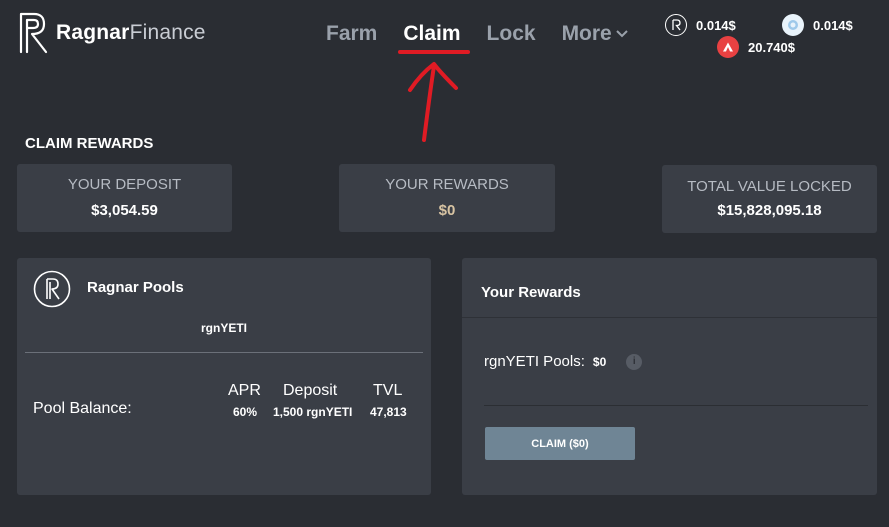 This screenshot has width=889, height=527. Describe the element at coordinates (769, 199) in the screenshot. I see `stat-total-value-locked: TOTAL VALUE LOCKED $15,828,095.18` at that location.